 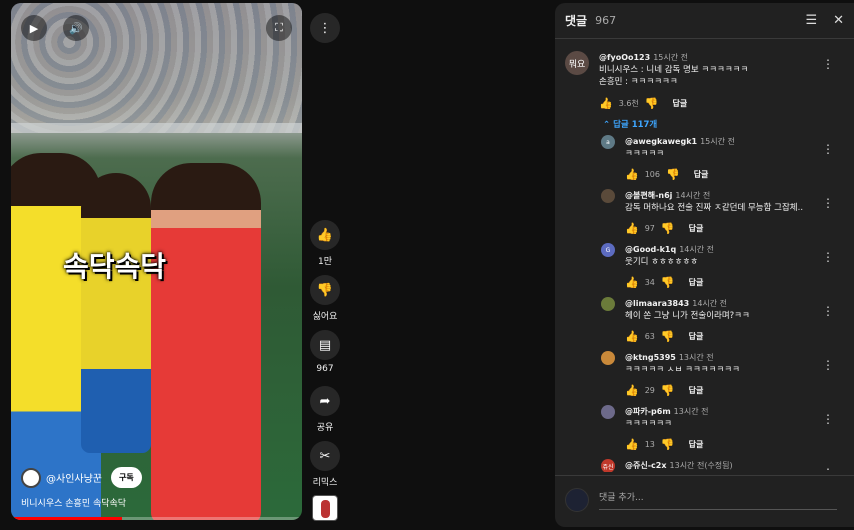 What do you see at coordinates (325, 464) in the screenshot?
I see `remix-button: ✂ 리믹스` at bounding box center [325, 464].